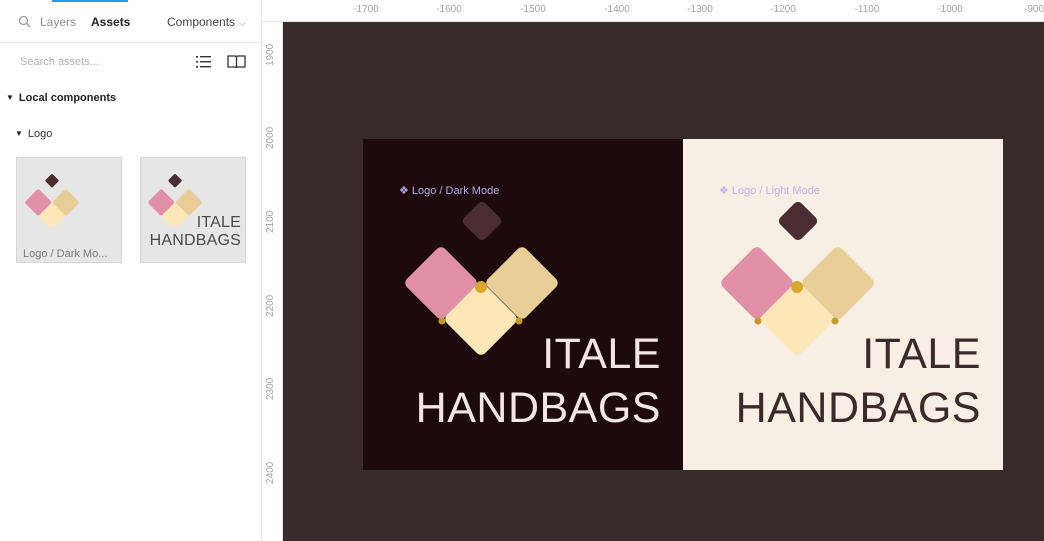  I want to click on local-components-section: ▼ Local components, so click(61, 98).